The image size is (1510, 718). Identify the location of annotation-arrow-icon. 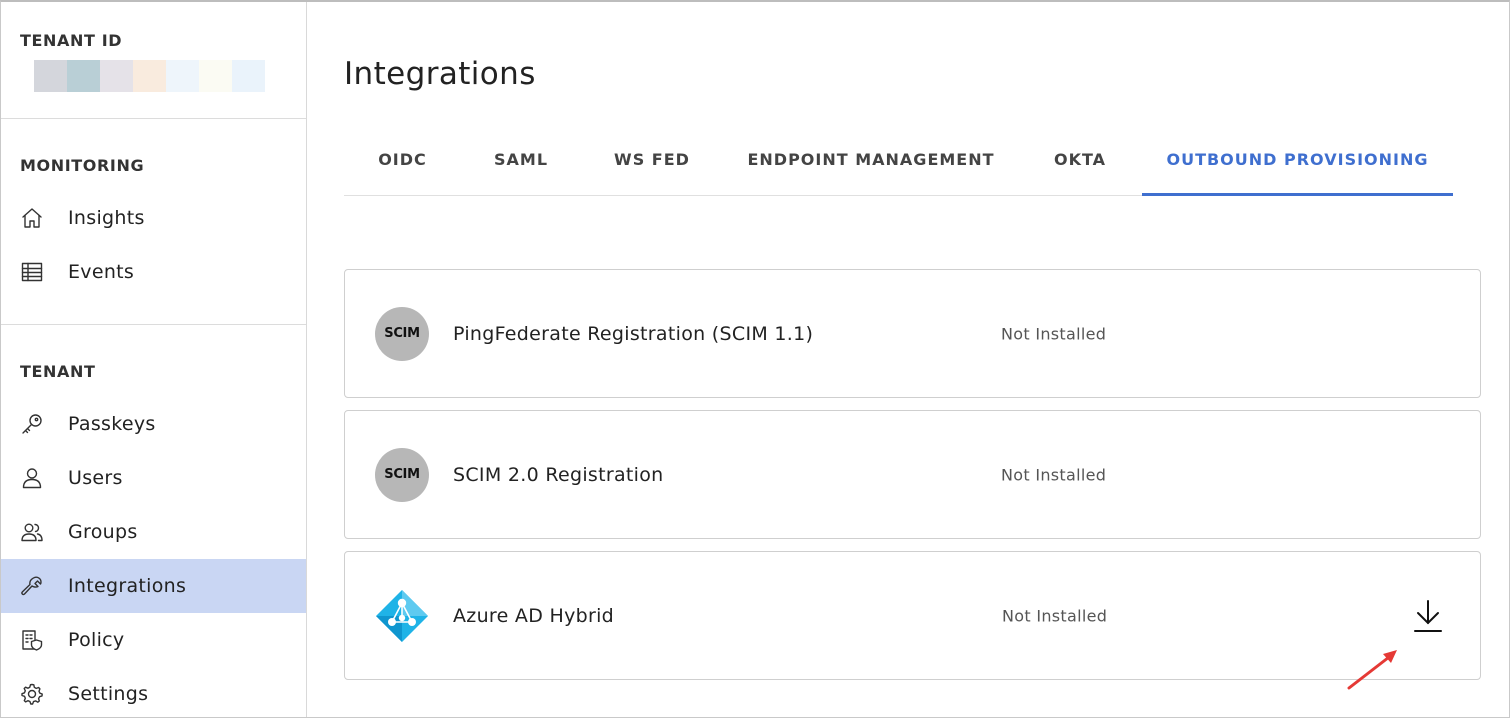
(1372, 670).